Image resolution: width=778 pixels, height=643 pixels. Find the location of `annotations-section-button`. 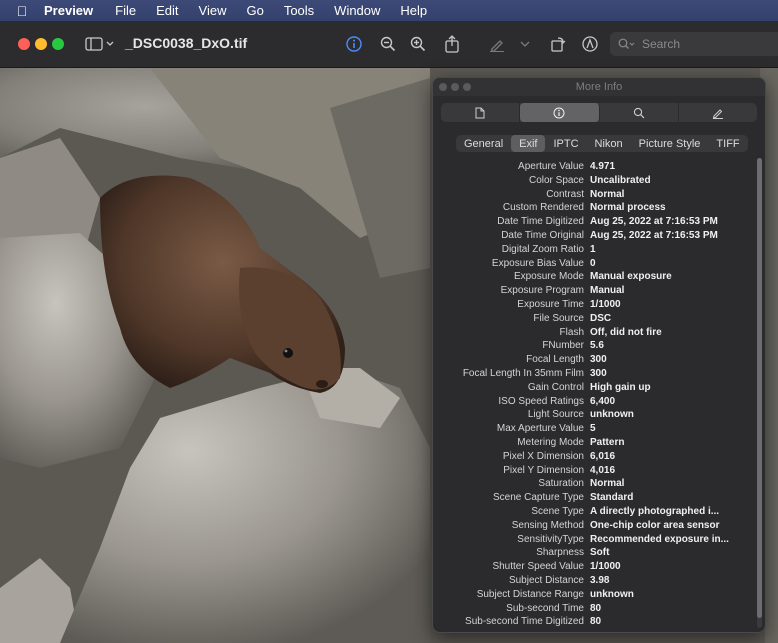

annotations-section-button is located at coordinates (718, 112).